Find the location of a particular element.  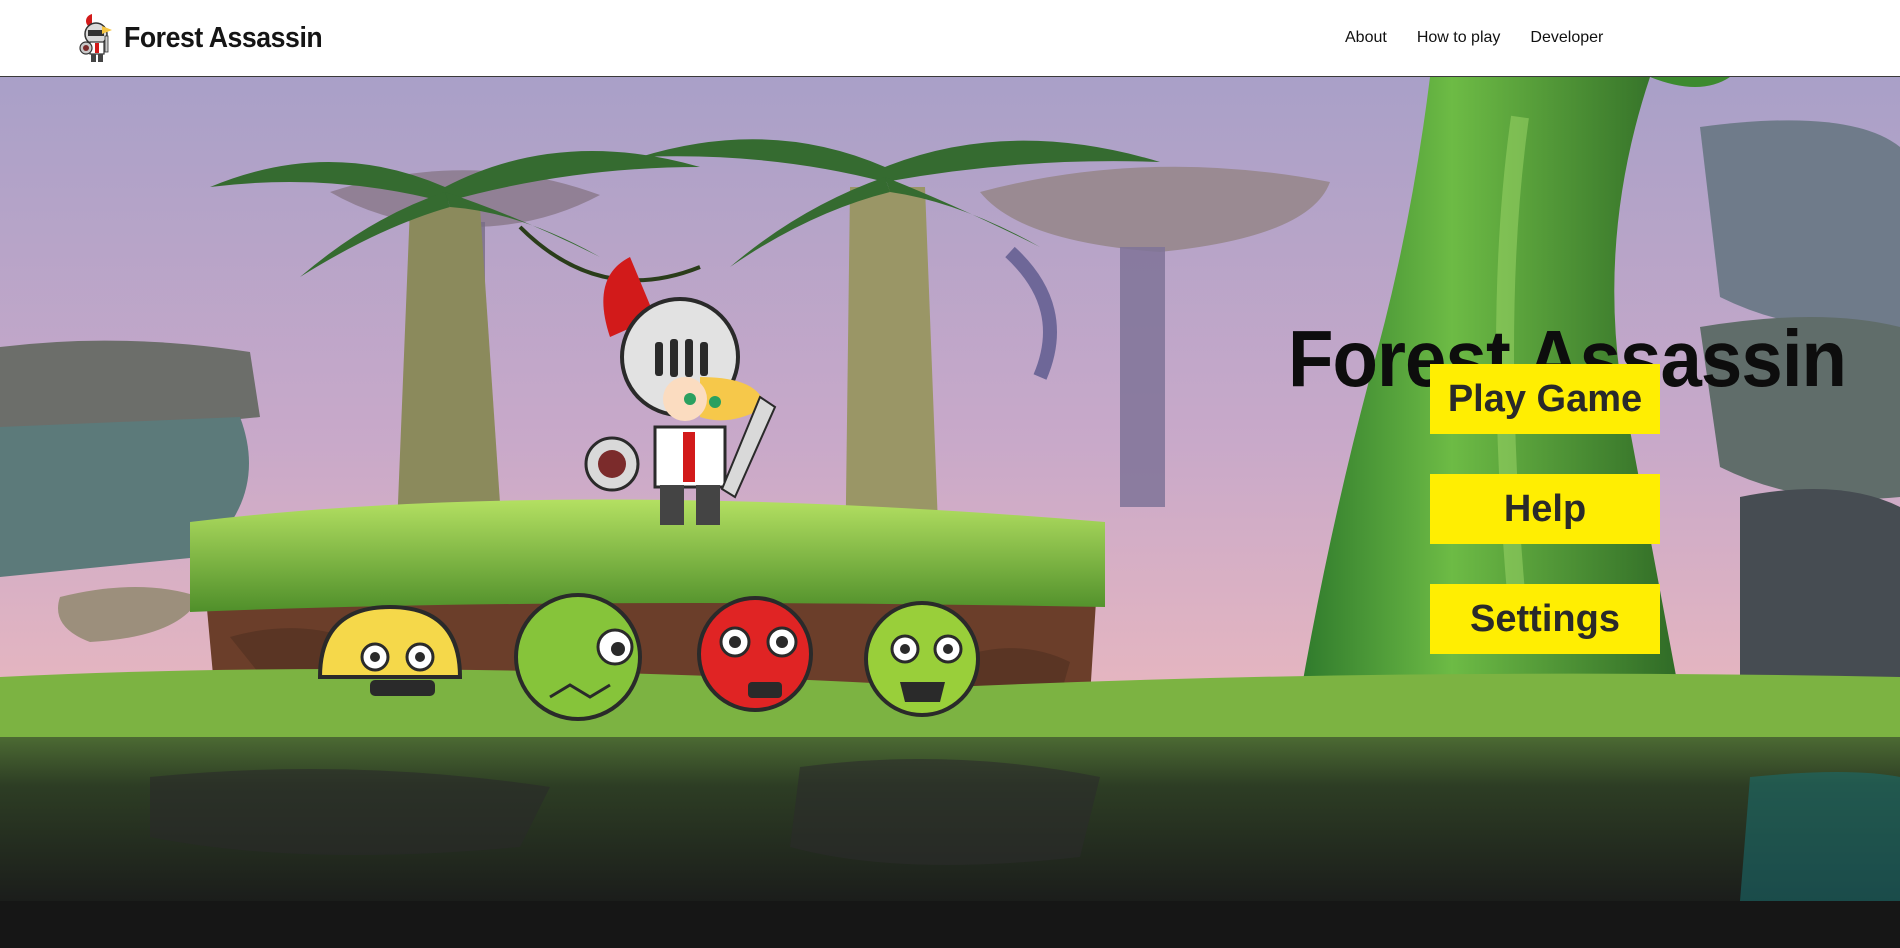

nav-link-about: About is located at coordinates (1366, 38).